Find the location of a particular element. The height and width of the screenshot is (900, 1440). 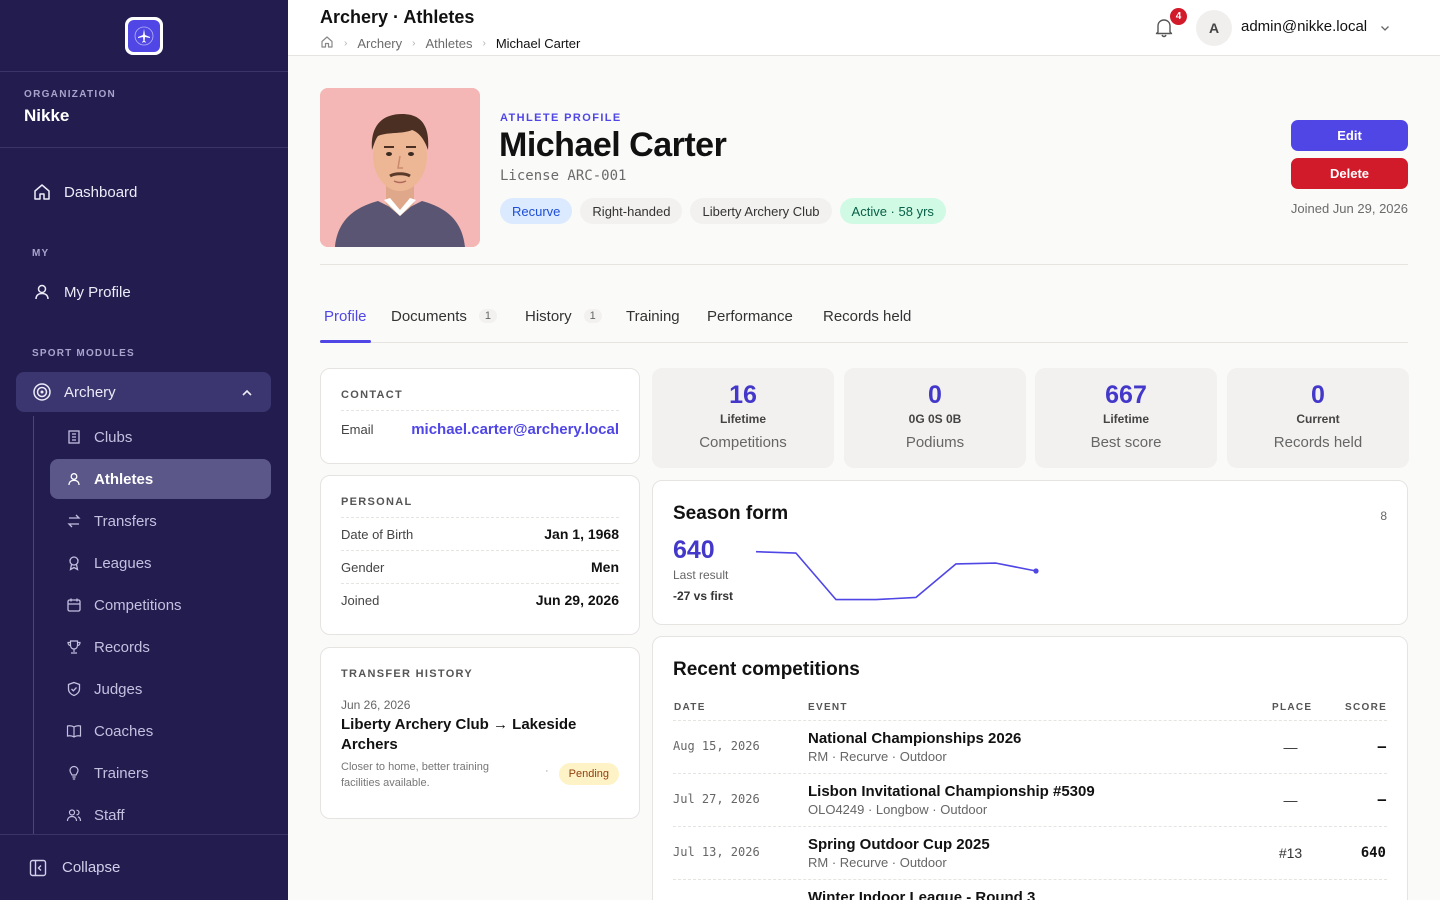

transfer-route: Liberty Archery Club → Lakeside Archers is located at coordinates (480, 735).